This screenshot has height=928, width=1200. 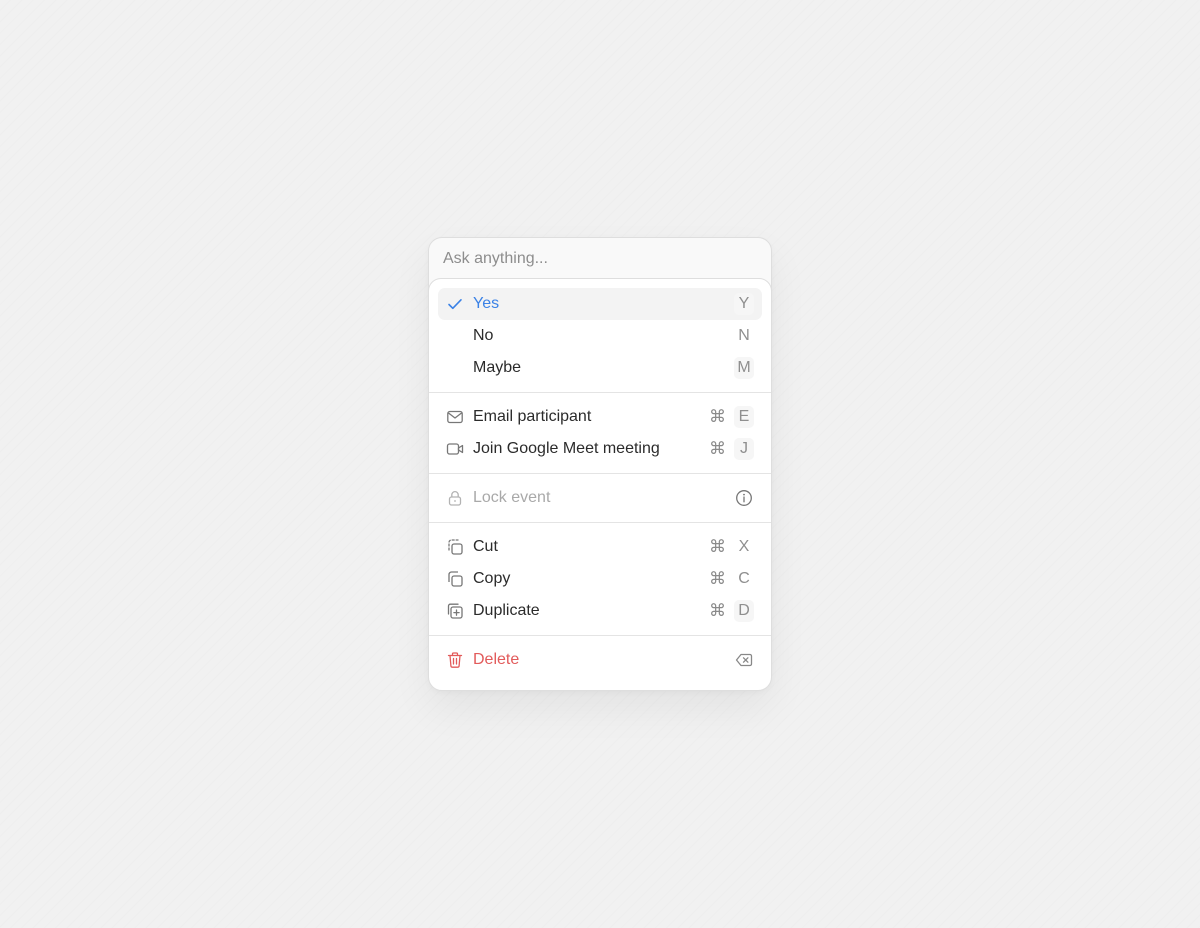 I want to click on shortcut: M, so click(x=744, y=368).